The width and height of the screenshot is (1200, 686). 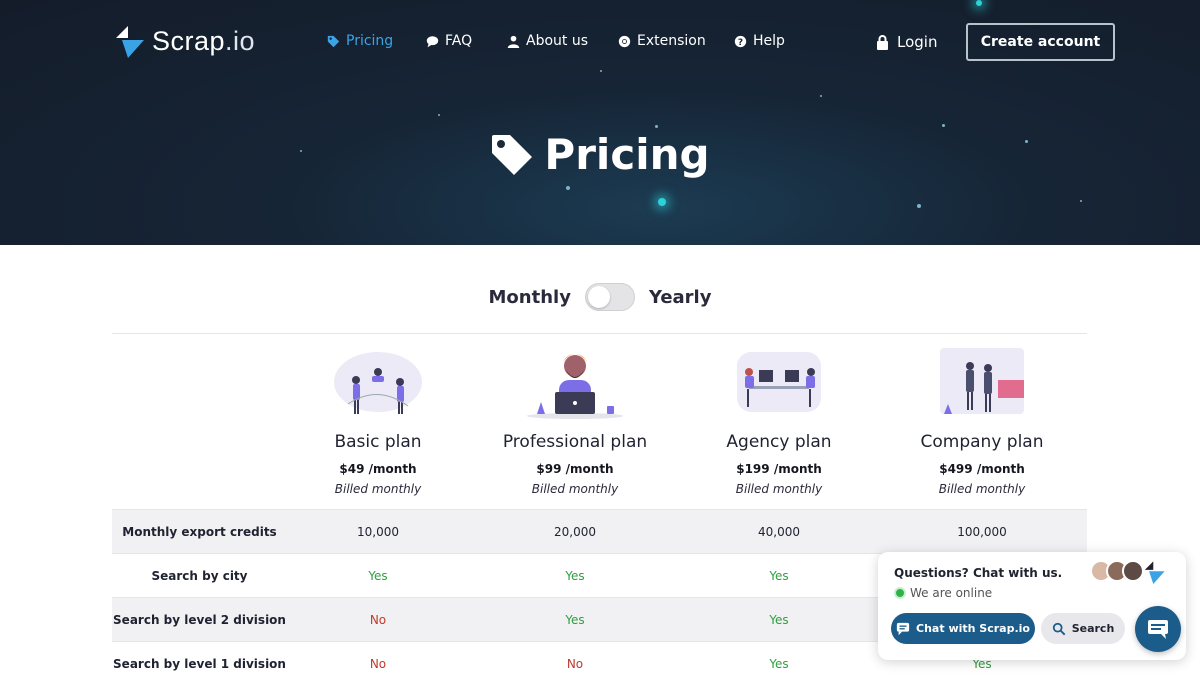 What do you see at coordinates (1133, 571) in the screenshot?
I see `avatar` at bounding box center [1133, 571].